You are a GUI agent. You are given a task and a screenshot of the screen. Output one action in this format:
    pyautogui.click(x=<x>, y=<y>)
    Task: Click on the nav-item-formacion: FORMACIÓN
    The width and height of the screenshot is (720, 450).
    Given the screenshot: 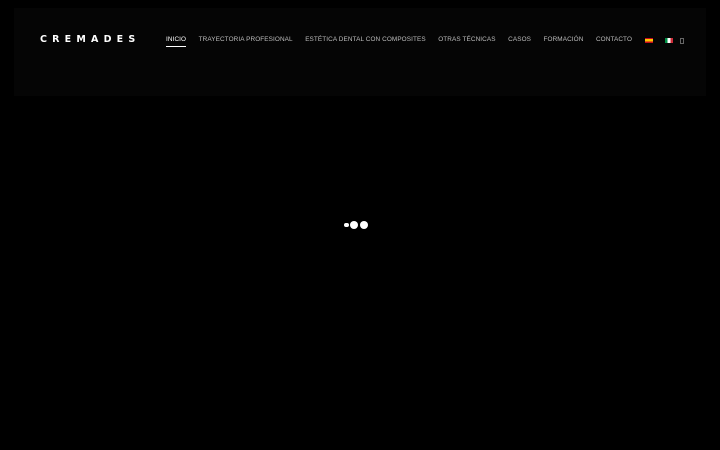 What is the action you would take?
    pyautogui.click(x=564, y=40)
    